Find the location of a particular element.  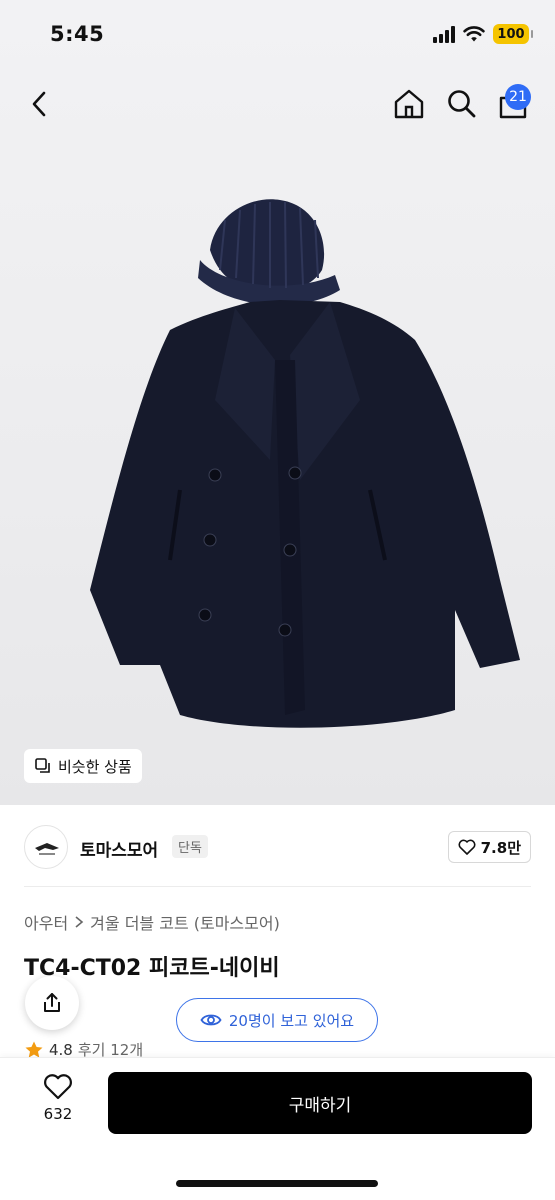

exclusive-badge: 단독 is located at coordinates (190, 846).